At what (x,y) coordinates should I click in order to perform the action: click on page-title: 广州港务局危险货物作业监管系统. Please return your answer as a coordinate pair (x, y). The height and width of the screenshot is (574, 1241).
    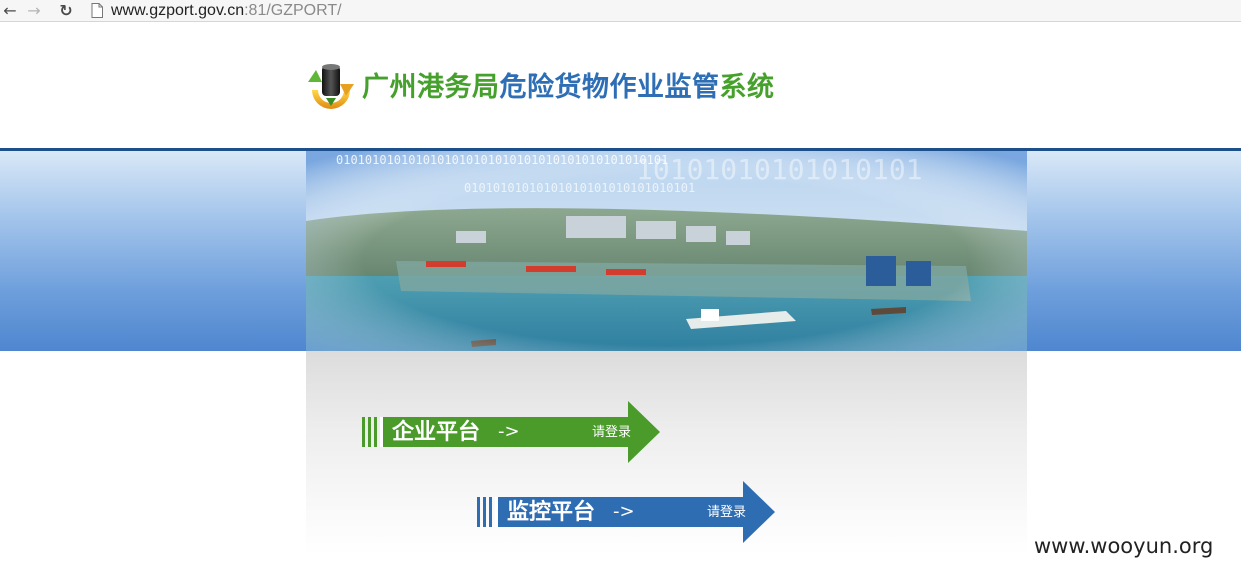
    Looking at the image, I should click on (568, 88).